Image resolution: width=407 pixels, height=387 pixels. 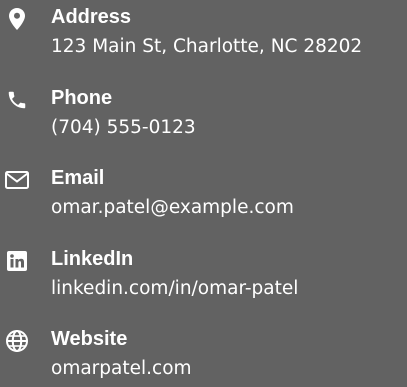 What do you see at coordinates (17, 19) in the screenshot?
I see `map-pin-icon` at bounding box center [17, 19].